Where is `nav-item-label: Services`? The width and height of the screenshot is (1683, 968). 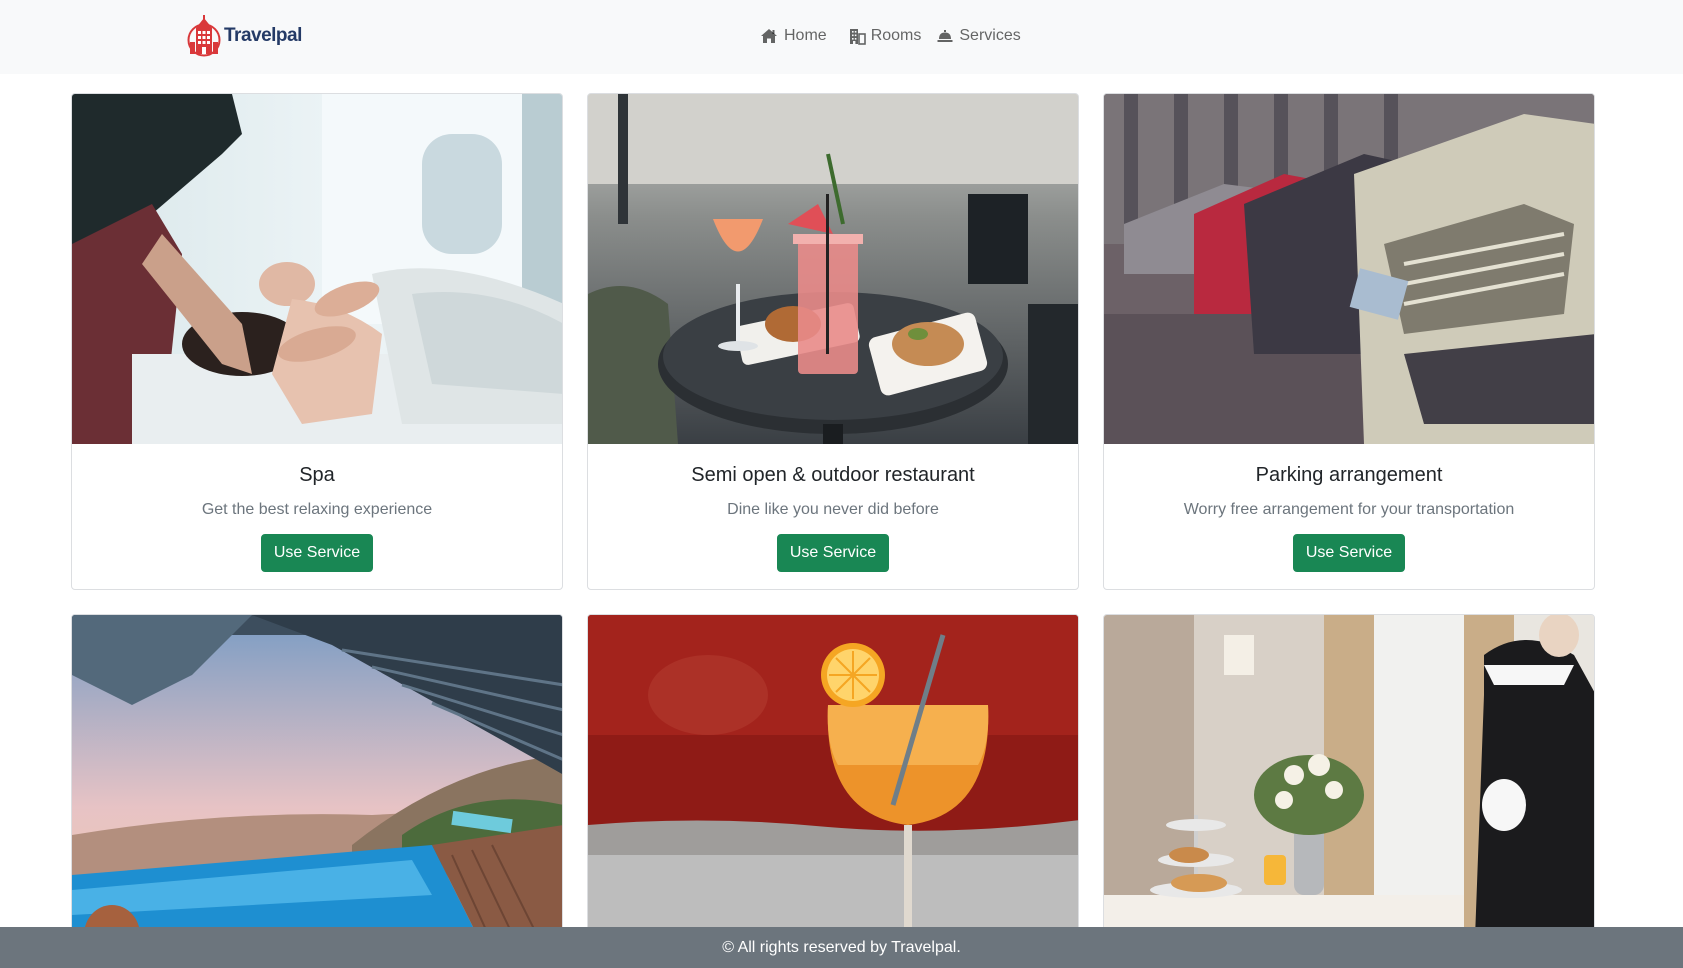
nav-item-label: Services is located at coordinates (990, 35).